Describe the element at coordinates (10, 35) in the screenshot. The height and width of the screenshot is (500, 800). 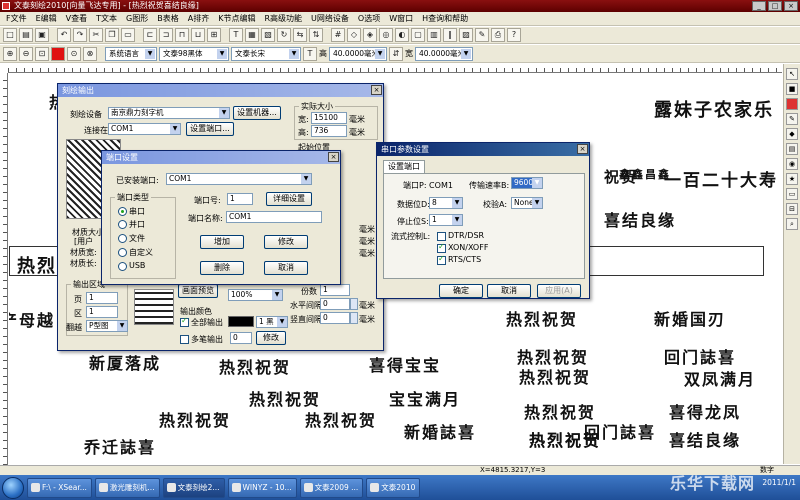
I see `new-file-icon: □` at that location.